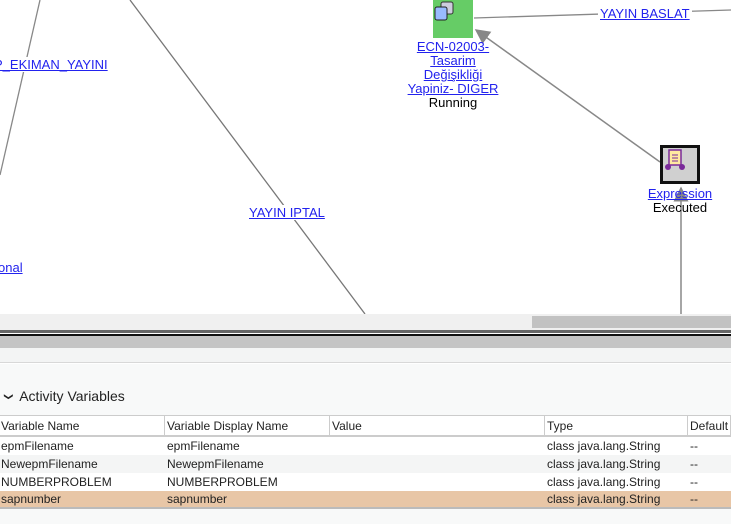 The image size is (731, 524). I want to click on expression-node-label: Expression Executed, so click(680, 201).